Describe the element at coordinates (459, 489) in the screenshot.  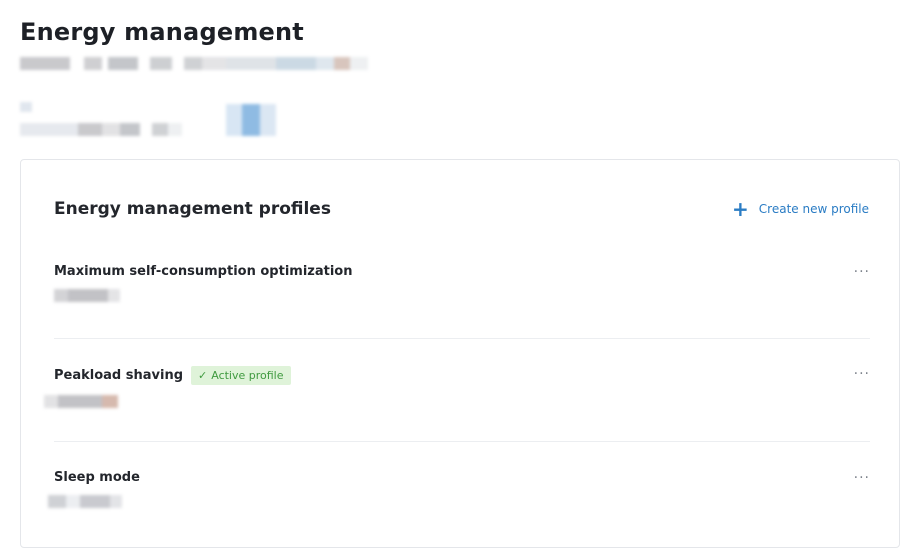
I see `profile-item: Sleep mode ···` at that location.